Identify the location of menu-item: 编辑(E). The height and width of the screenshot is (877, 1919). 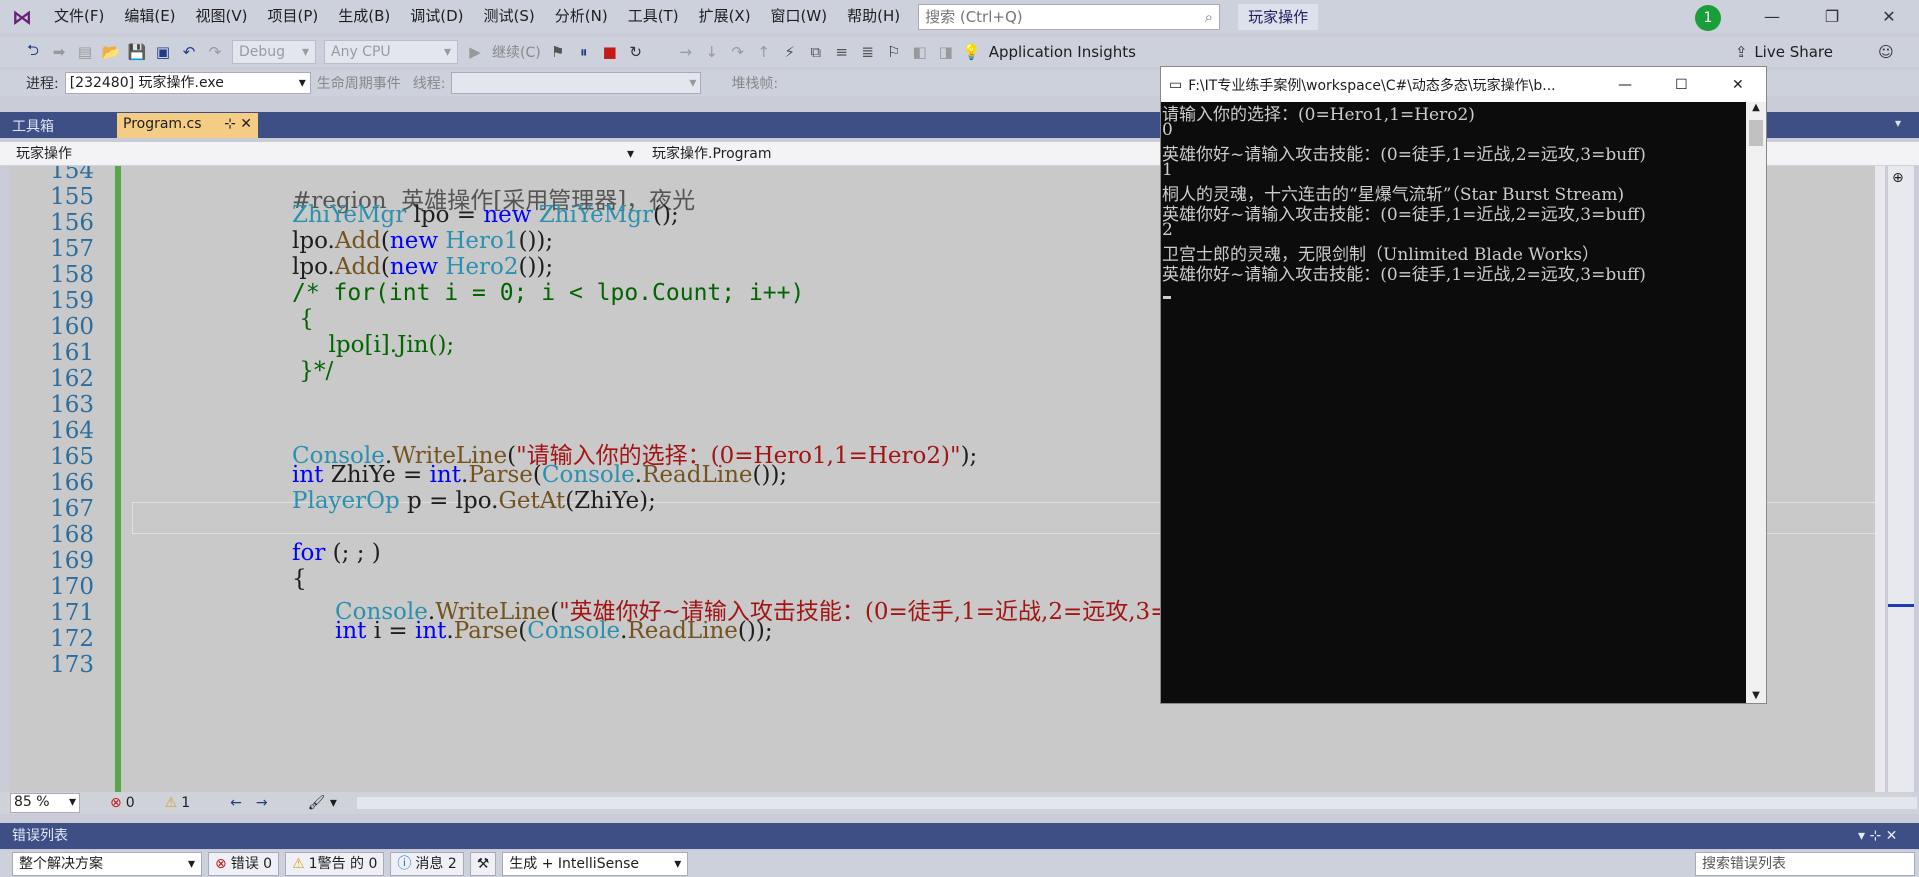
(149, 16).